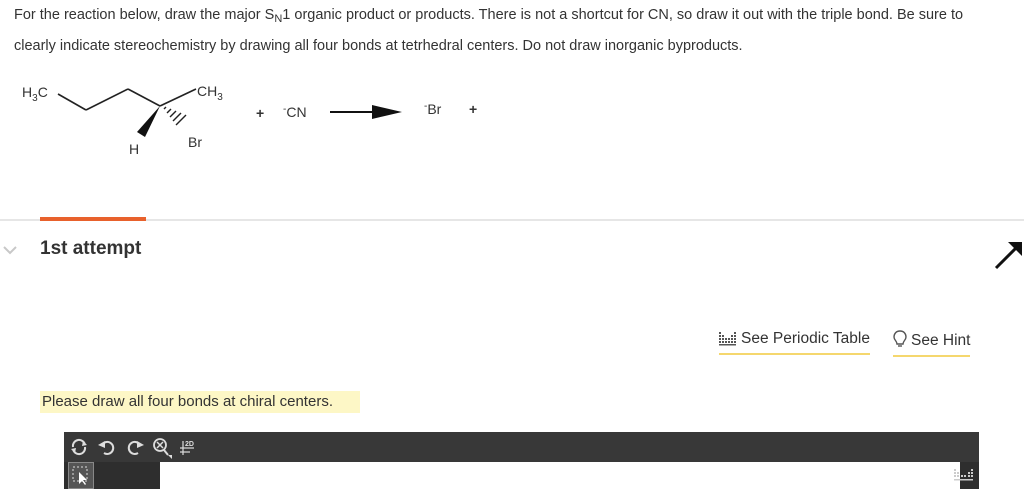 Image resolution: width=1024 pixels, height=493 pixels. I want to click on drawing-toolbar: 2D, so click(521, 447).